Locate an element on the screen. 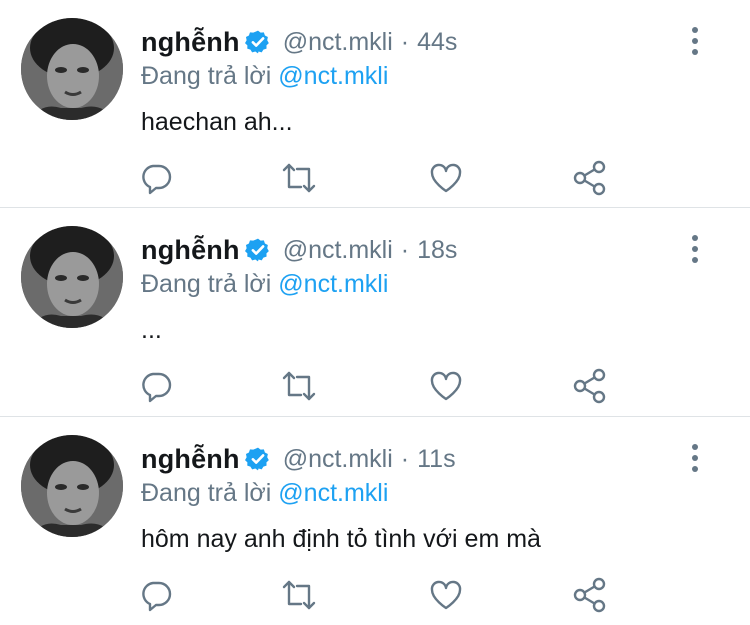 The image size is (750, 625). tweet-text: hôm nay anh định tỏ tình với em mà is located at coordinates (341, 539).